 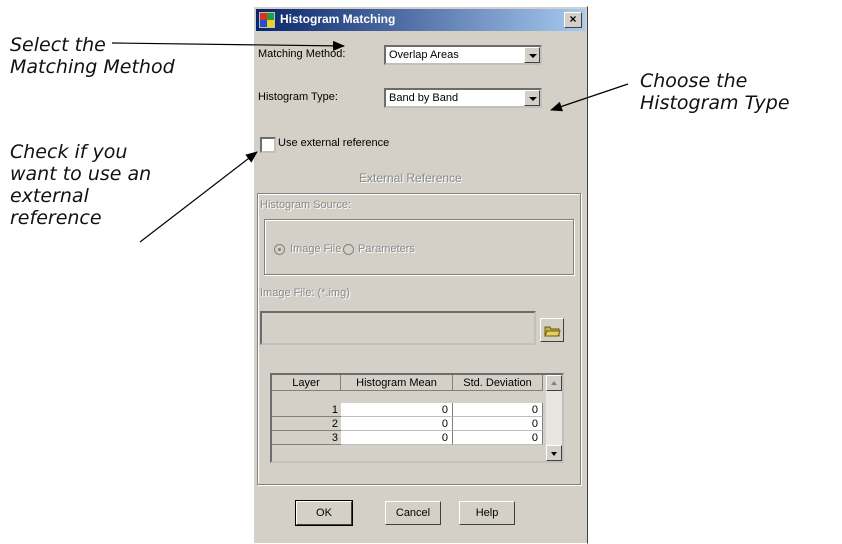 I want to click on browse-button, so click(x=552, y=330).